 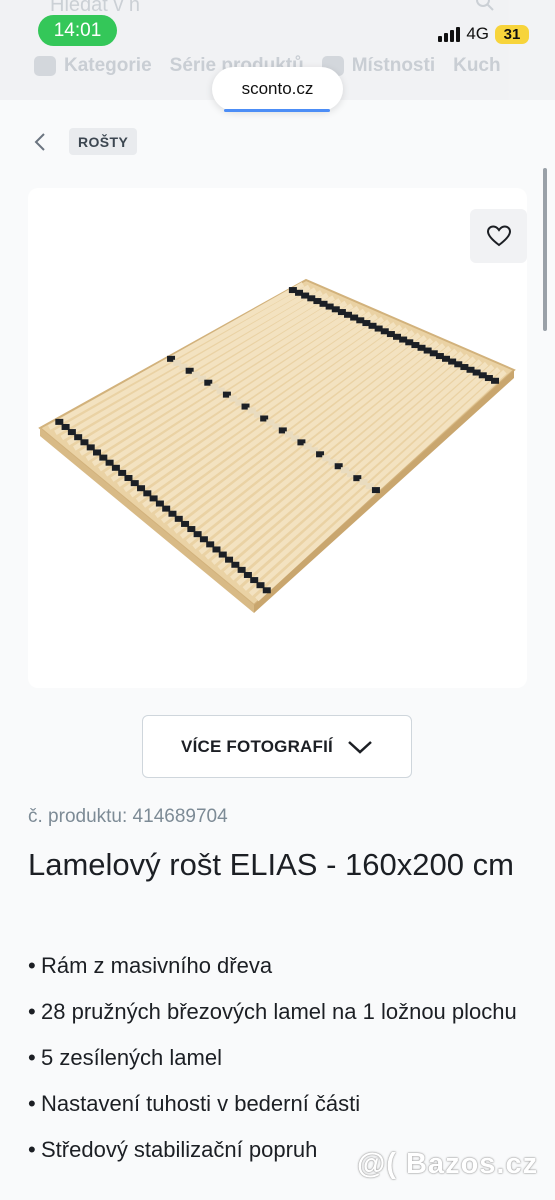 What do you see at coordinates (278, 965) in the screenshot?
I see `feature-item: Rám z masivního dřeva` at bounding box center [278, 965].